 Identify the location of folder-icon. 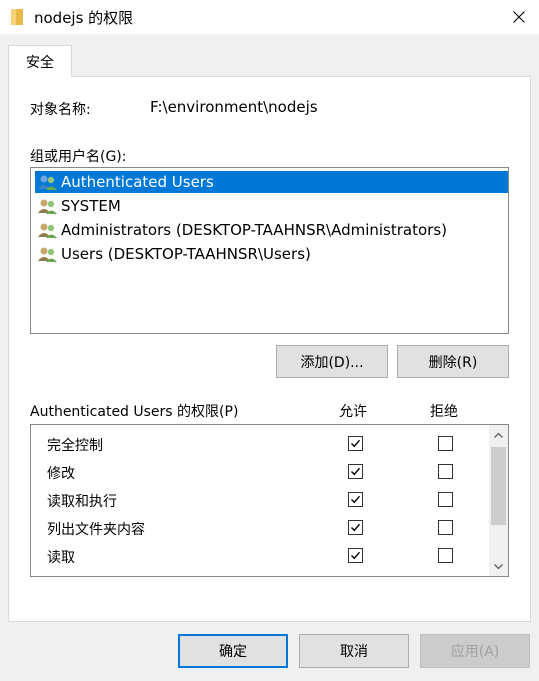
(17, 17).